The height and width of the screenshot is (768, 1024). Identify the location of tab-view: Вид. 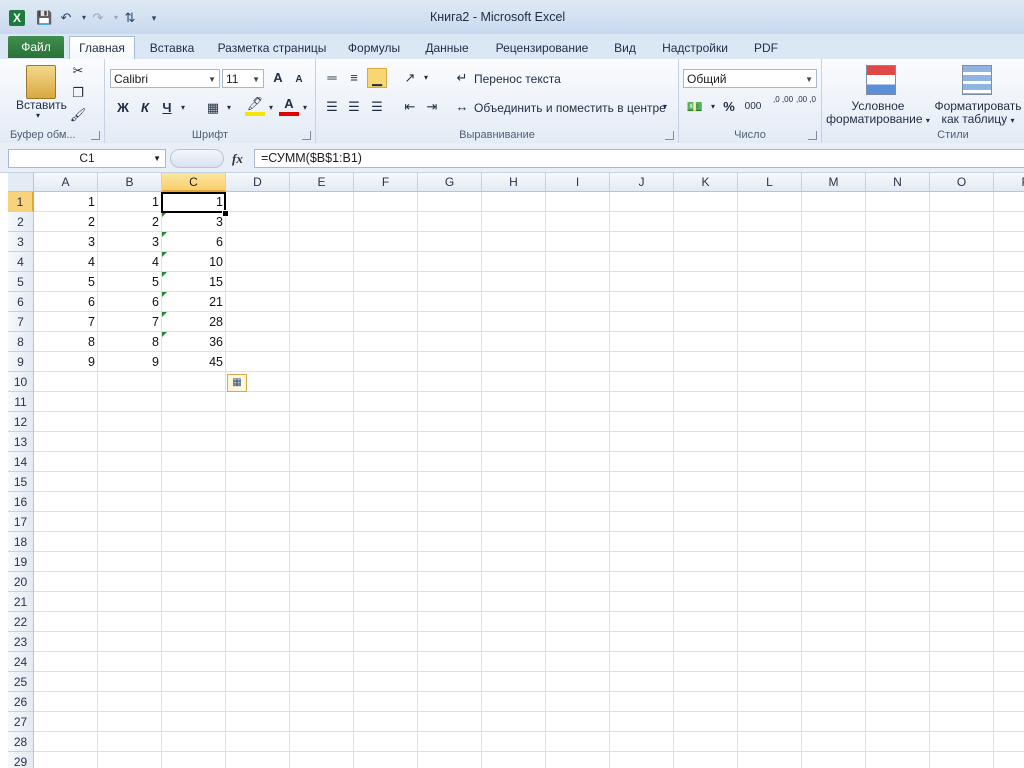
(625, 48).